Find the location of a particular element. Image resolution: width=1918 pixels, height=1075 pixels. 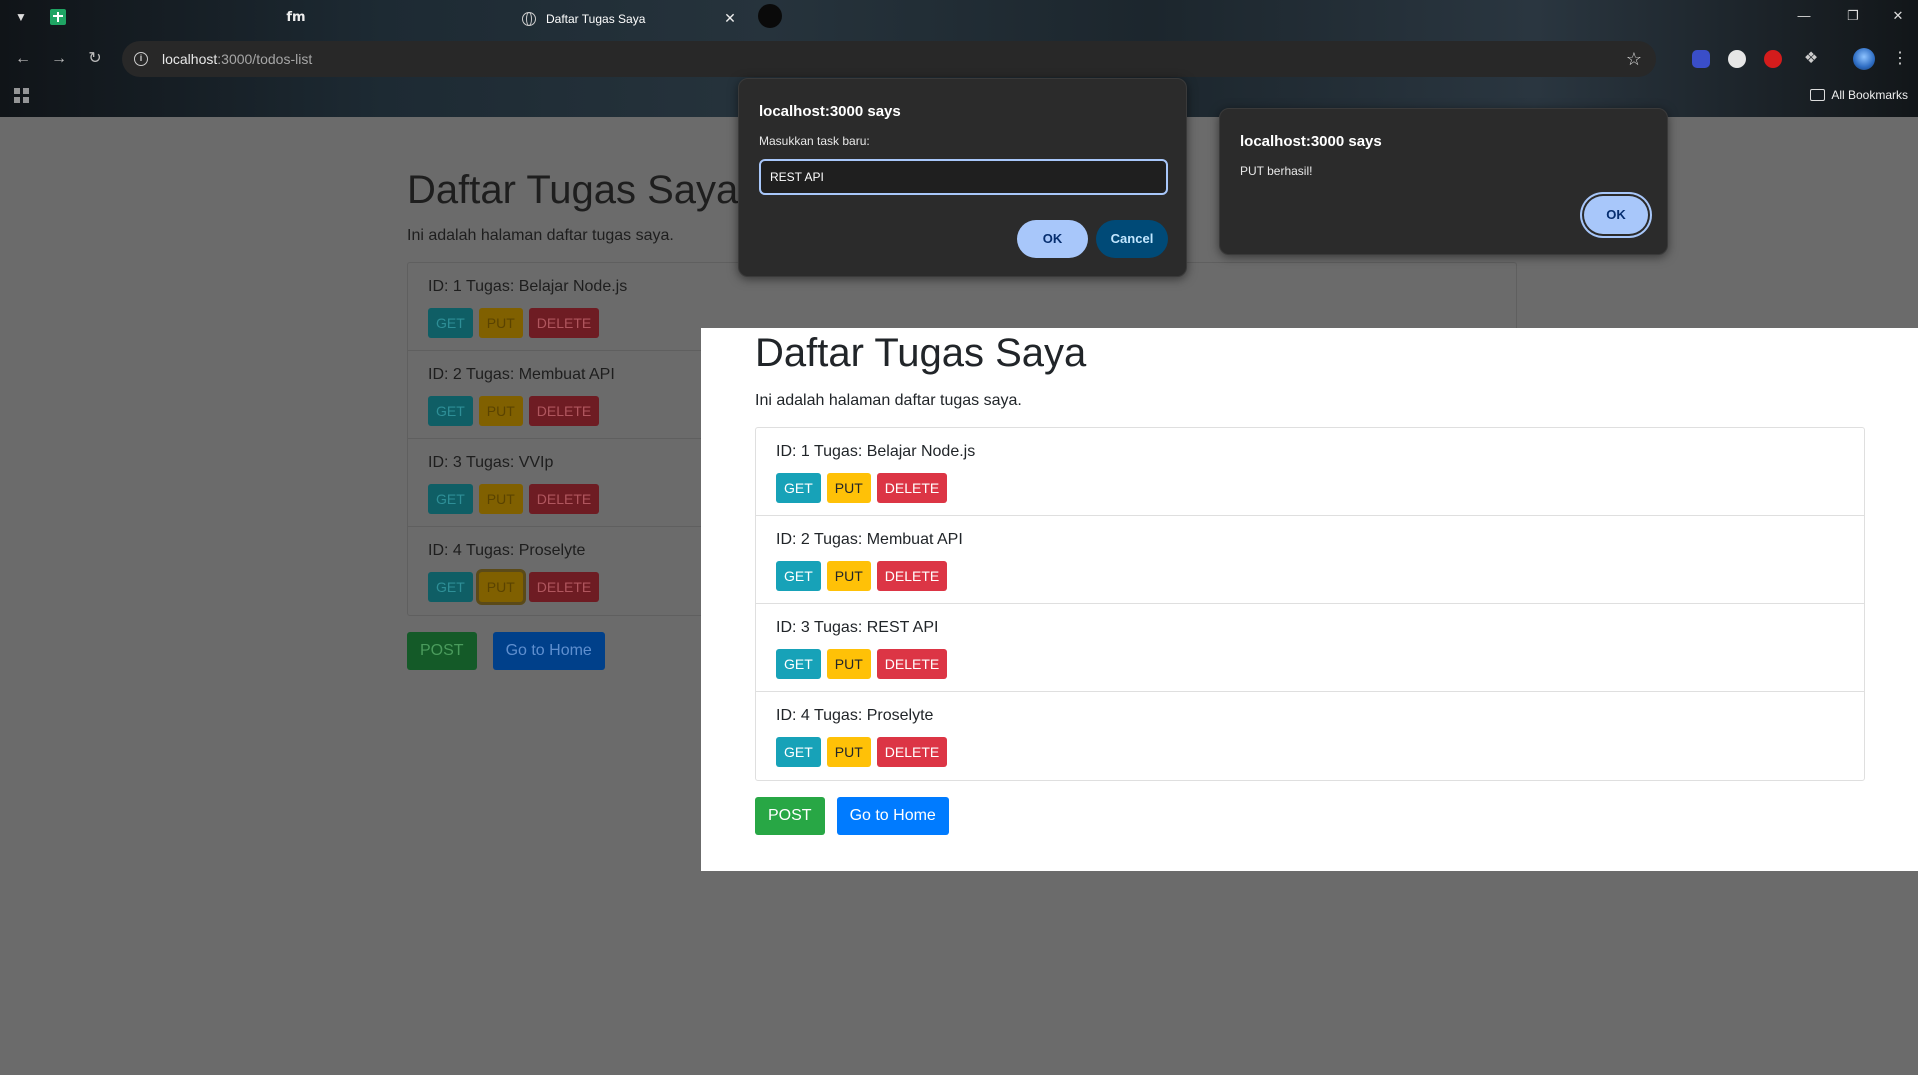

tab-pinned-sheets is located at coordinates (58, 17).